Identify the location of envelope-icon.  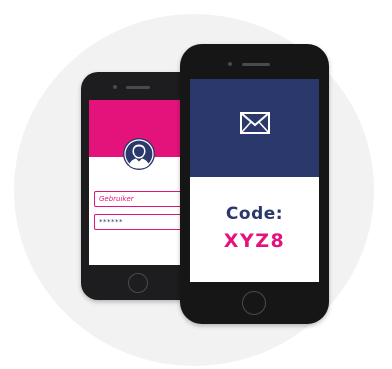
(255, 123).